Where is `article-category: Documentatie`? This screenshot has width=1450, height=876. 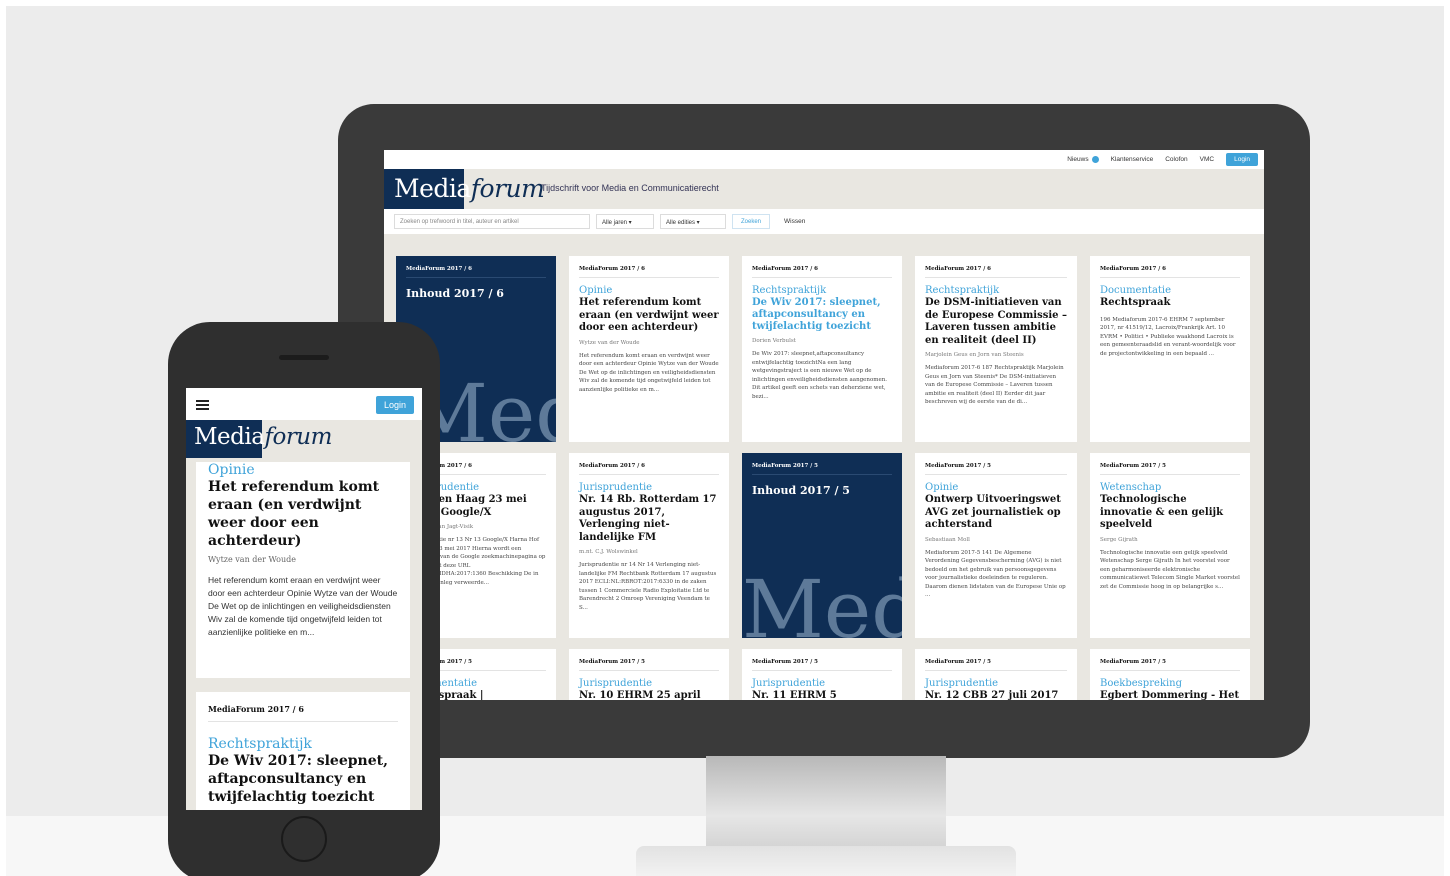
article-category: Documentatie is located at coordinates (1136, 290).